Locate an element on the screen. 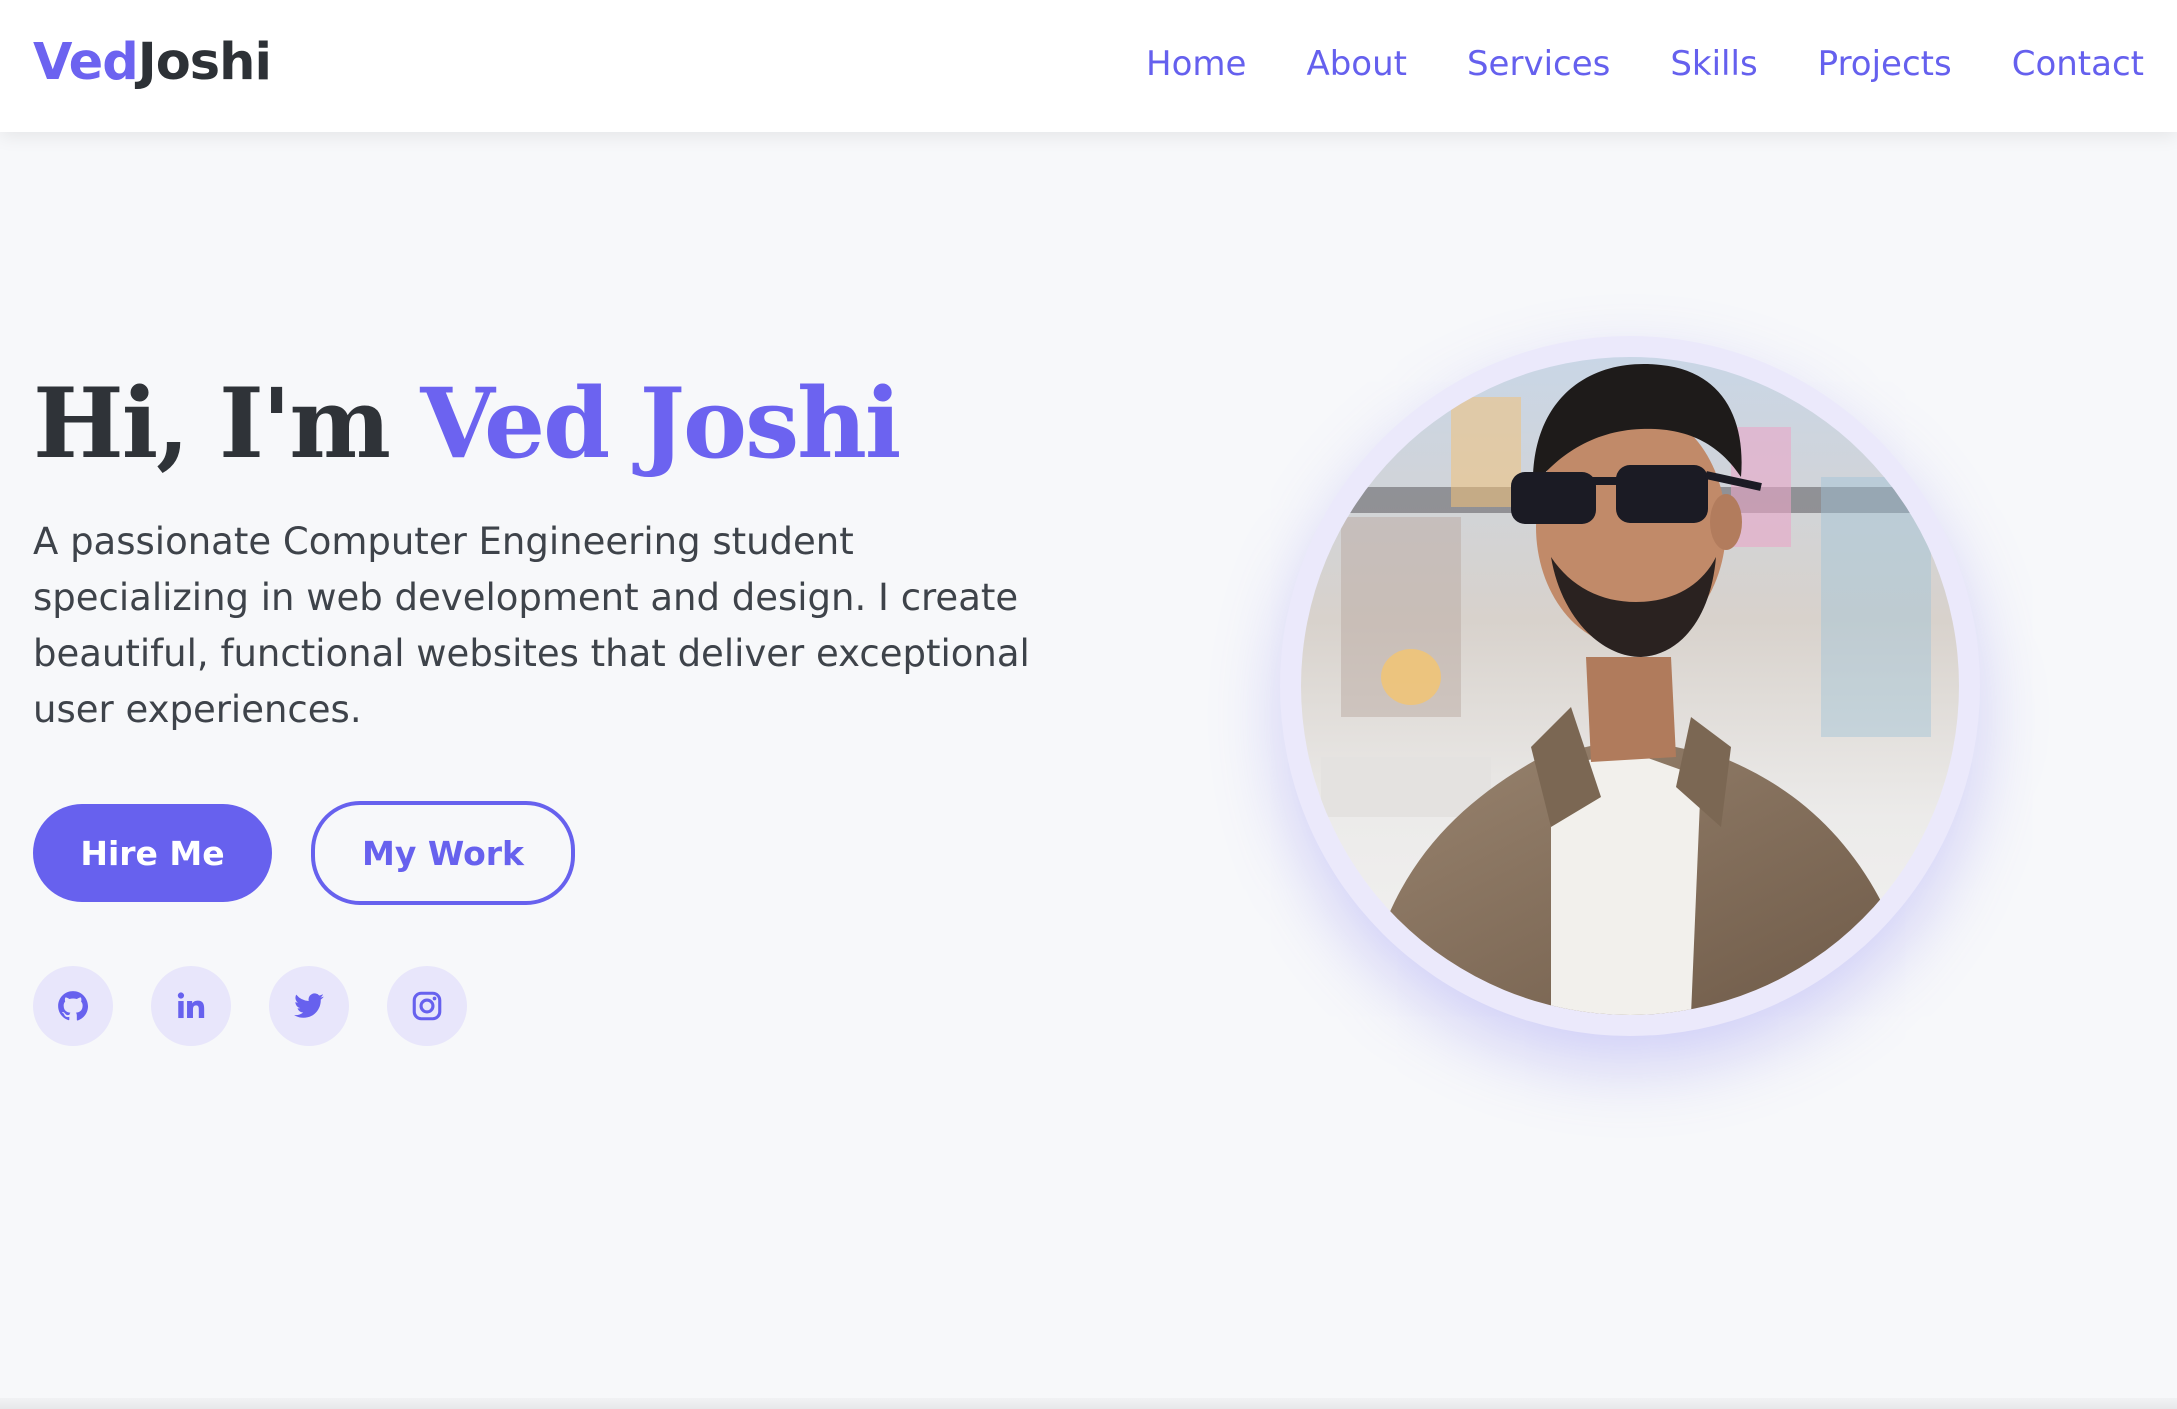 The height and width of the screenshot is (1409, 2177). logo-first: Ved is located at coordinates (86, 62).